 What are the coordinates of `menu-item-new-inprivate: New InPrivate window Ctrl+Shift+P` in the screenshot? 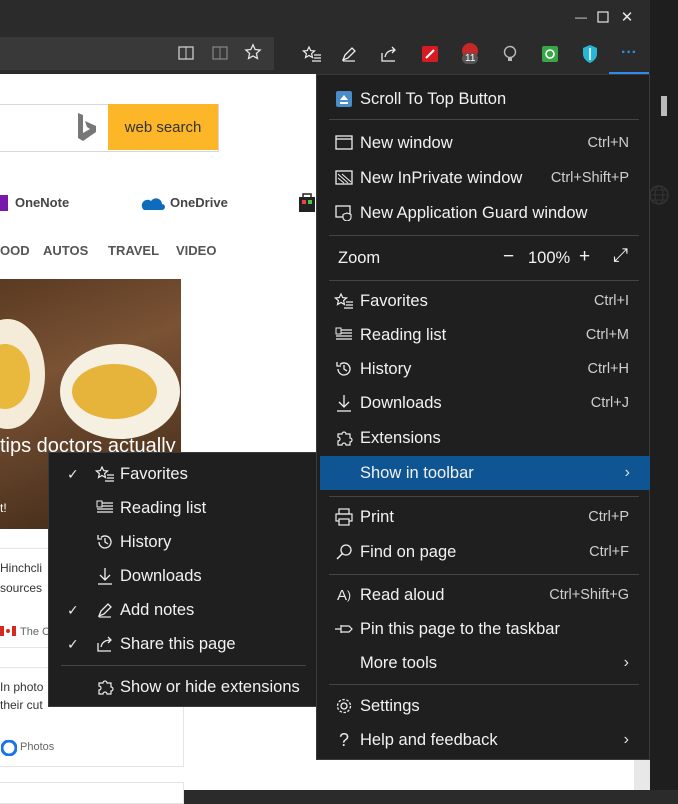 It's located at (483, 178).